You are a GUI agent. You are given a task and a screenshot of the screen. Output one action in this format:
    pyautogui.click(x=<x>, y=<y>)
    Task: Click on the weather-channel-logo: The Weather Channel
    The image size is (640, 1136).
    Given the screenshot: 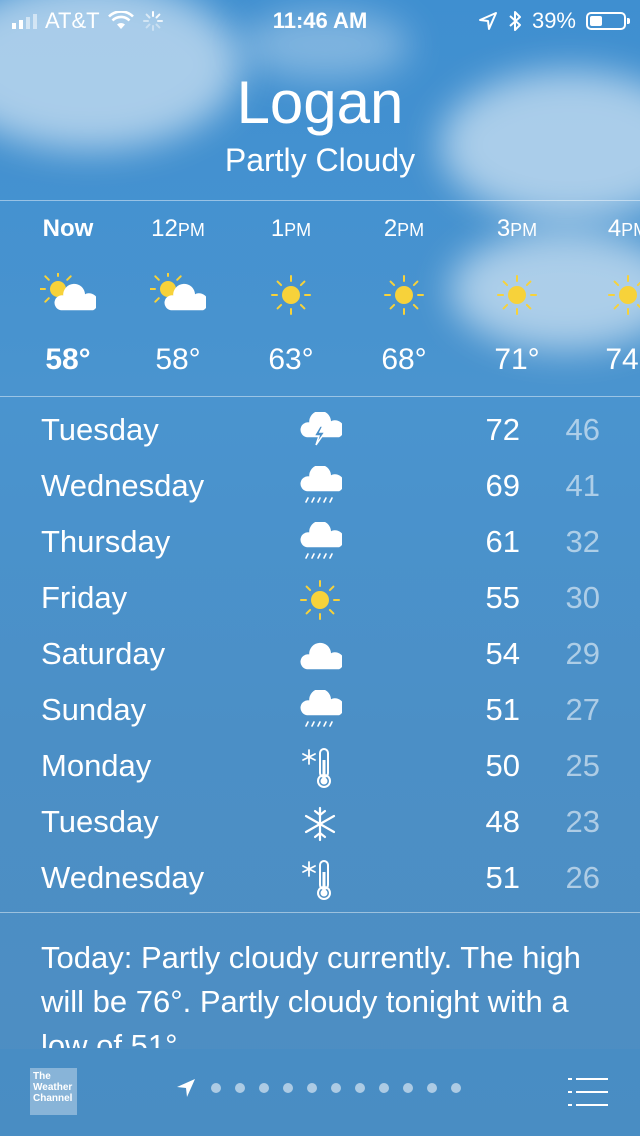 What is the action you would take?
    pyautogui.click(x=53, y=1091)
    